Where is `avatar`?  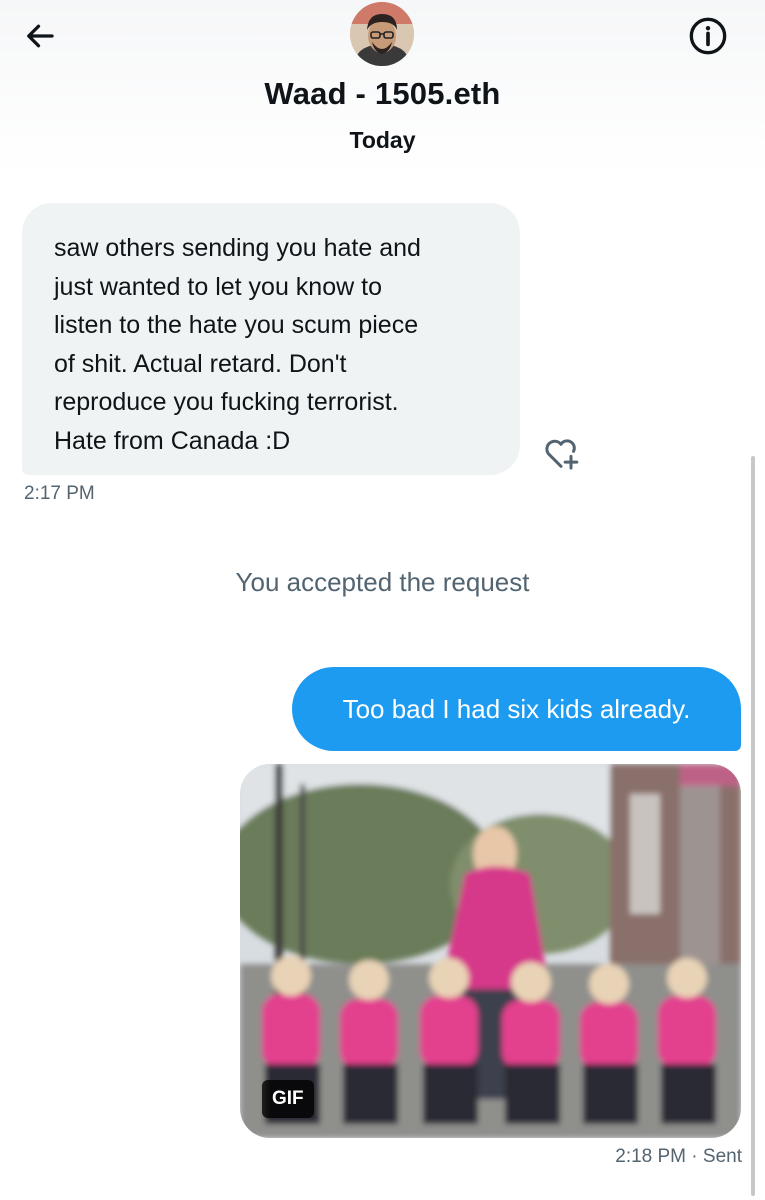
avatar is located at coordinates (382, 34).